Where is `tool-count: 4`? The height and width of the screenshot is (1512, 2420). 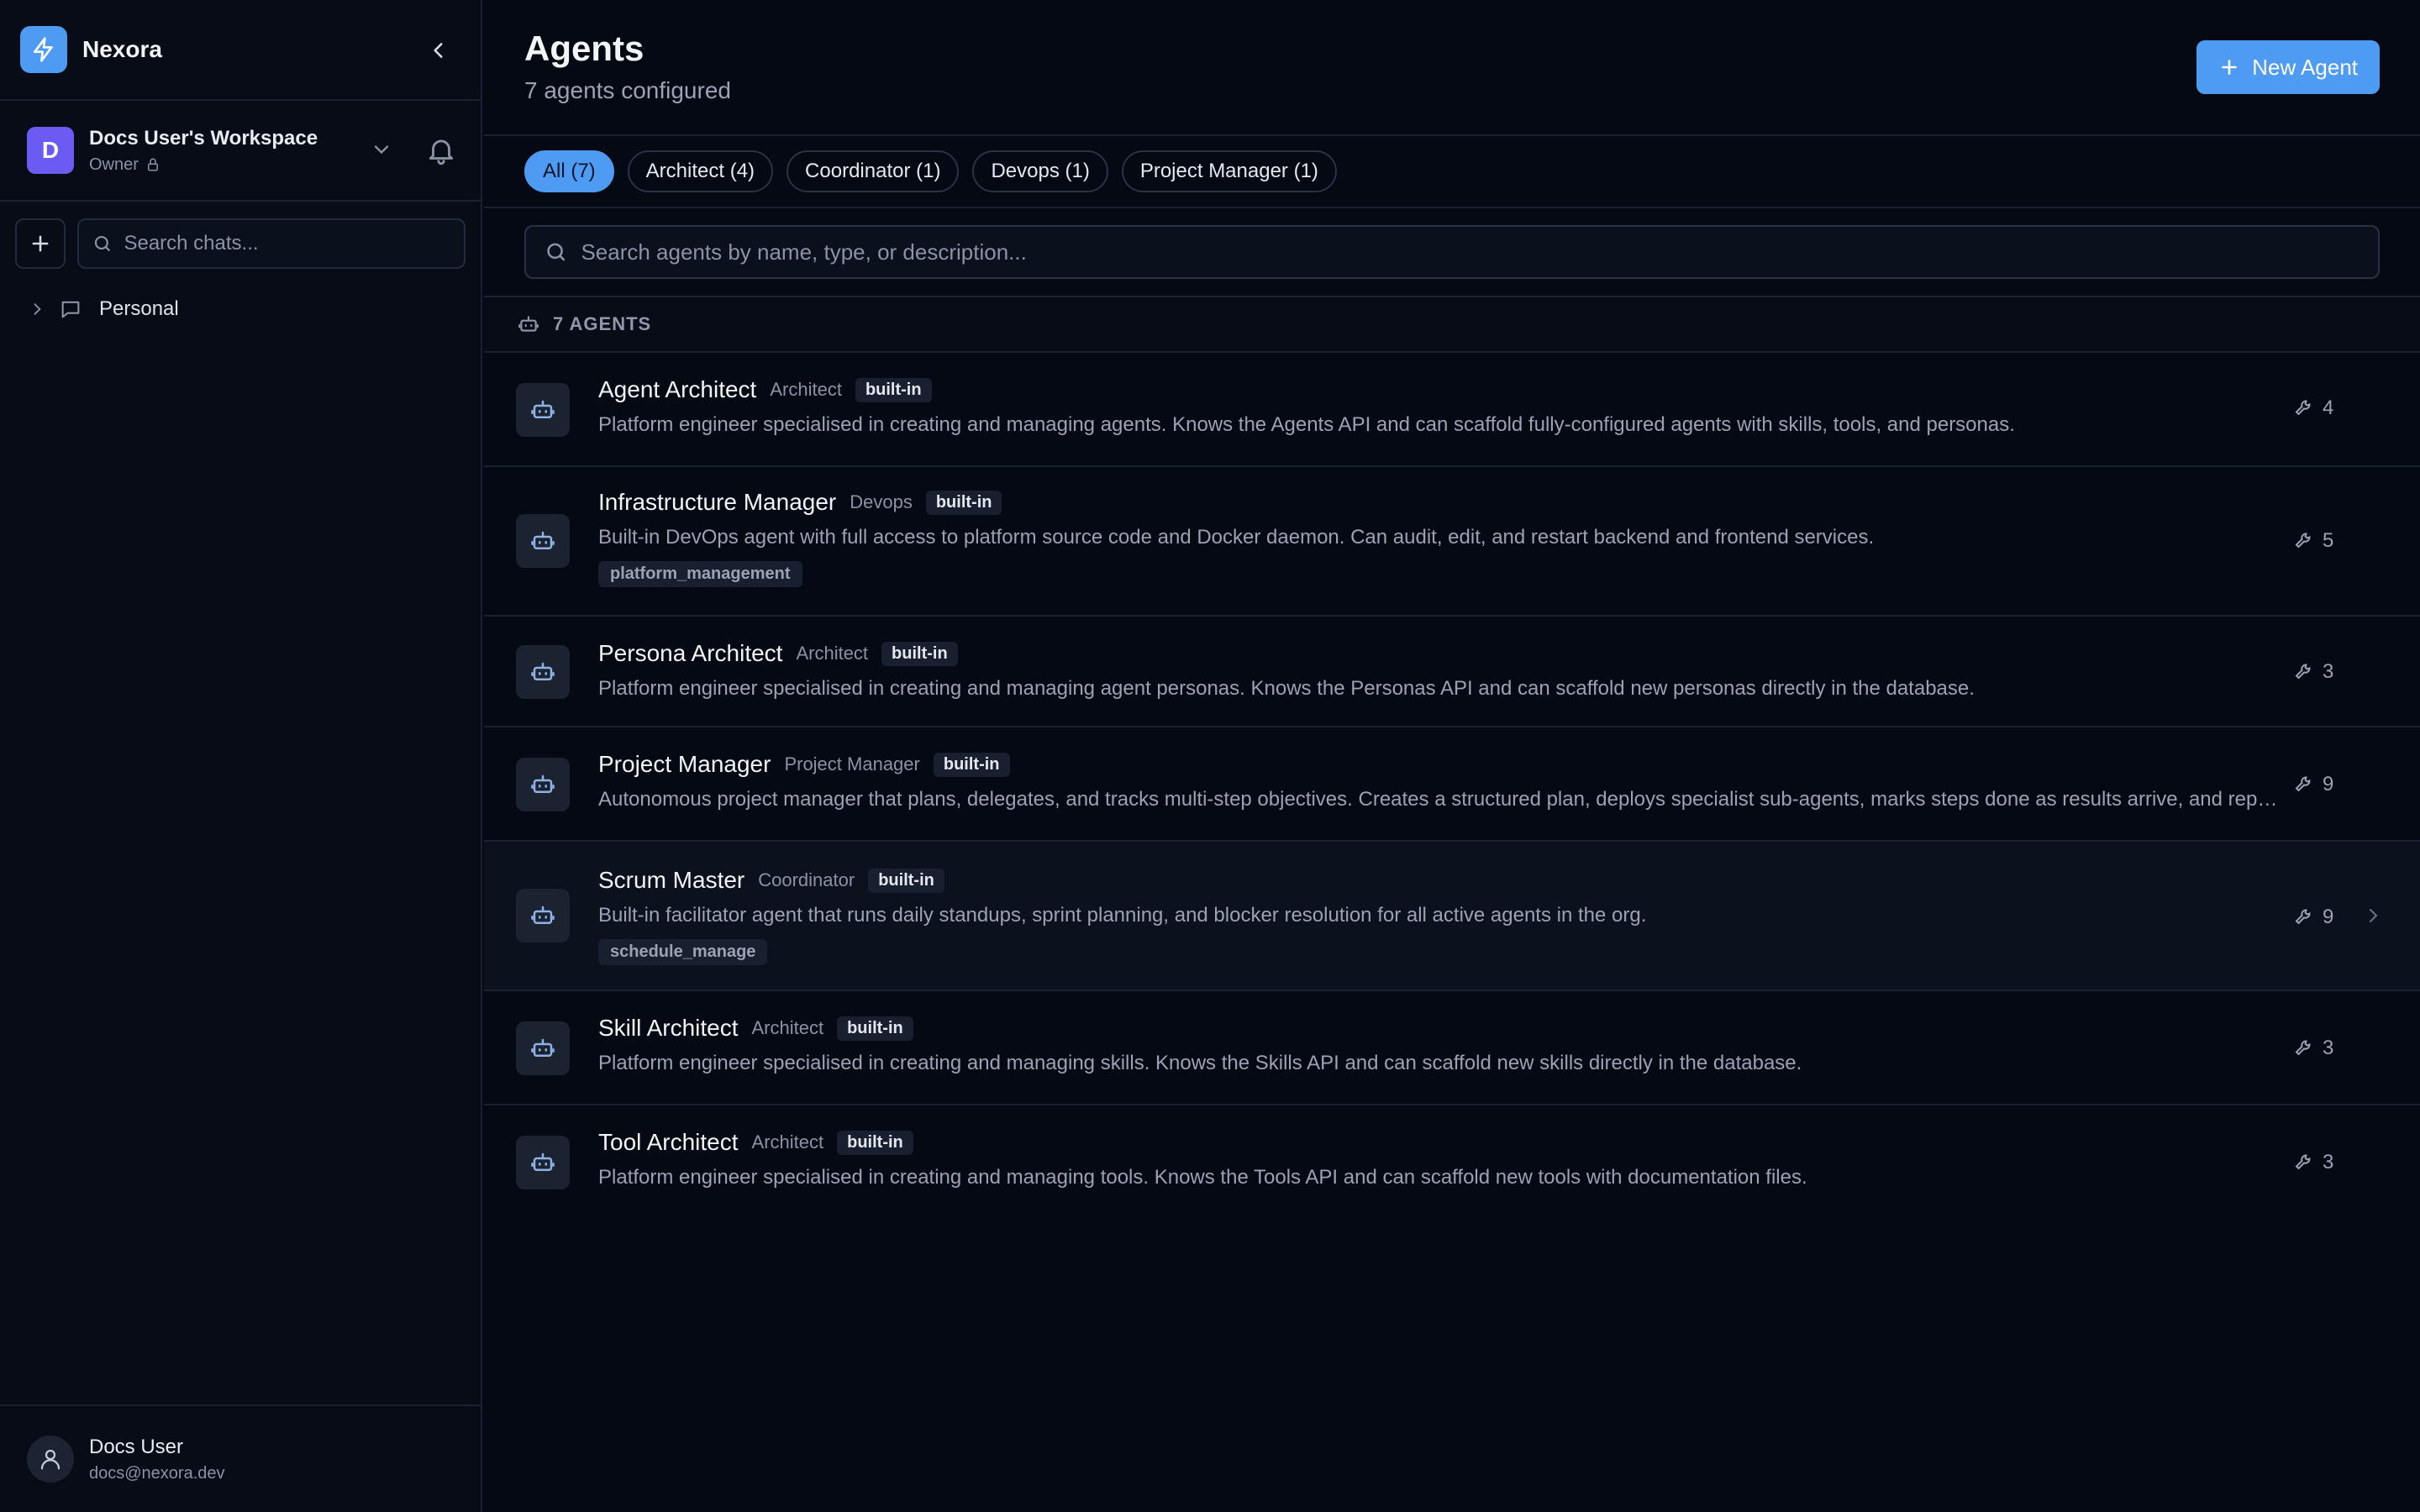 tool-count: 4 is located at coordinates (2313, 408).